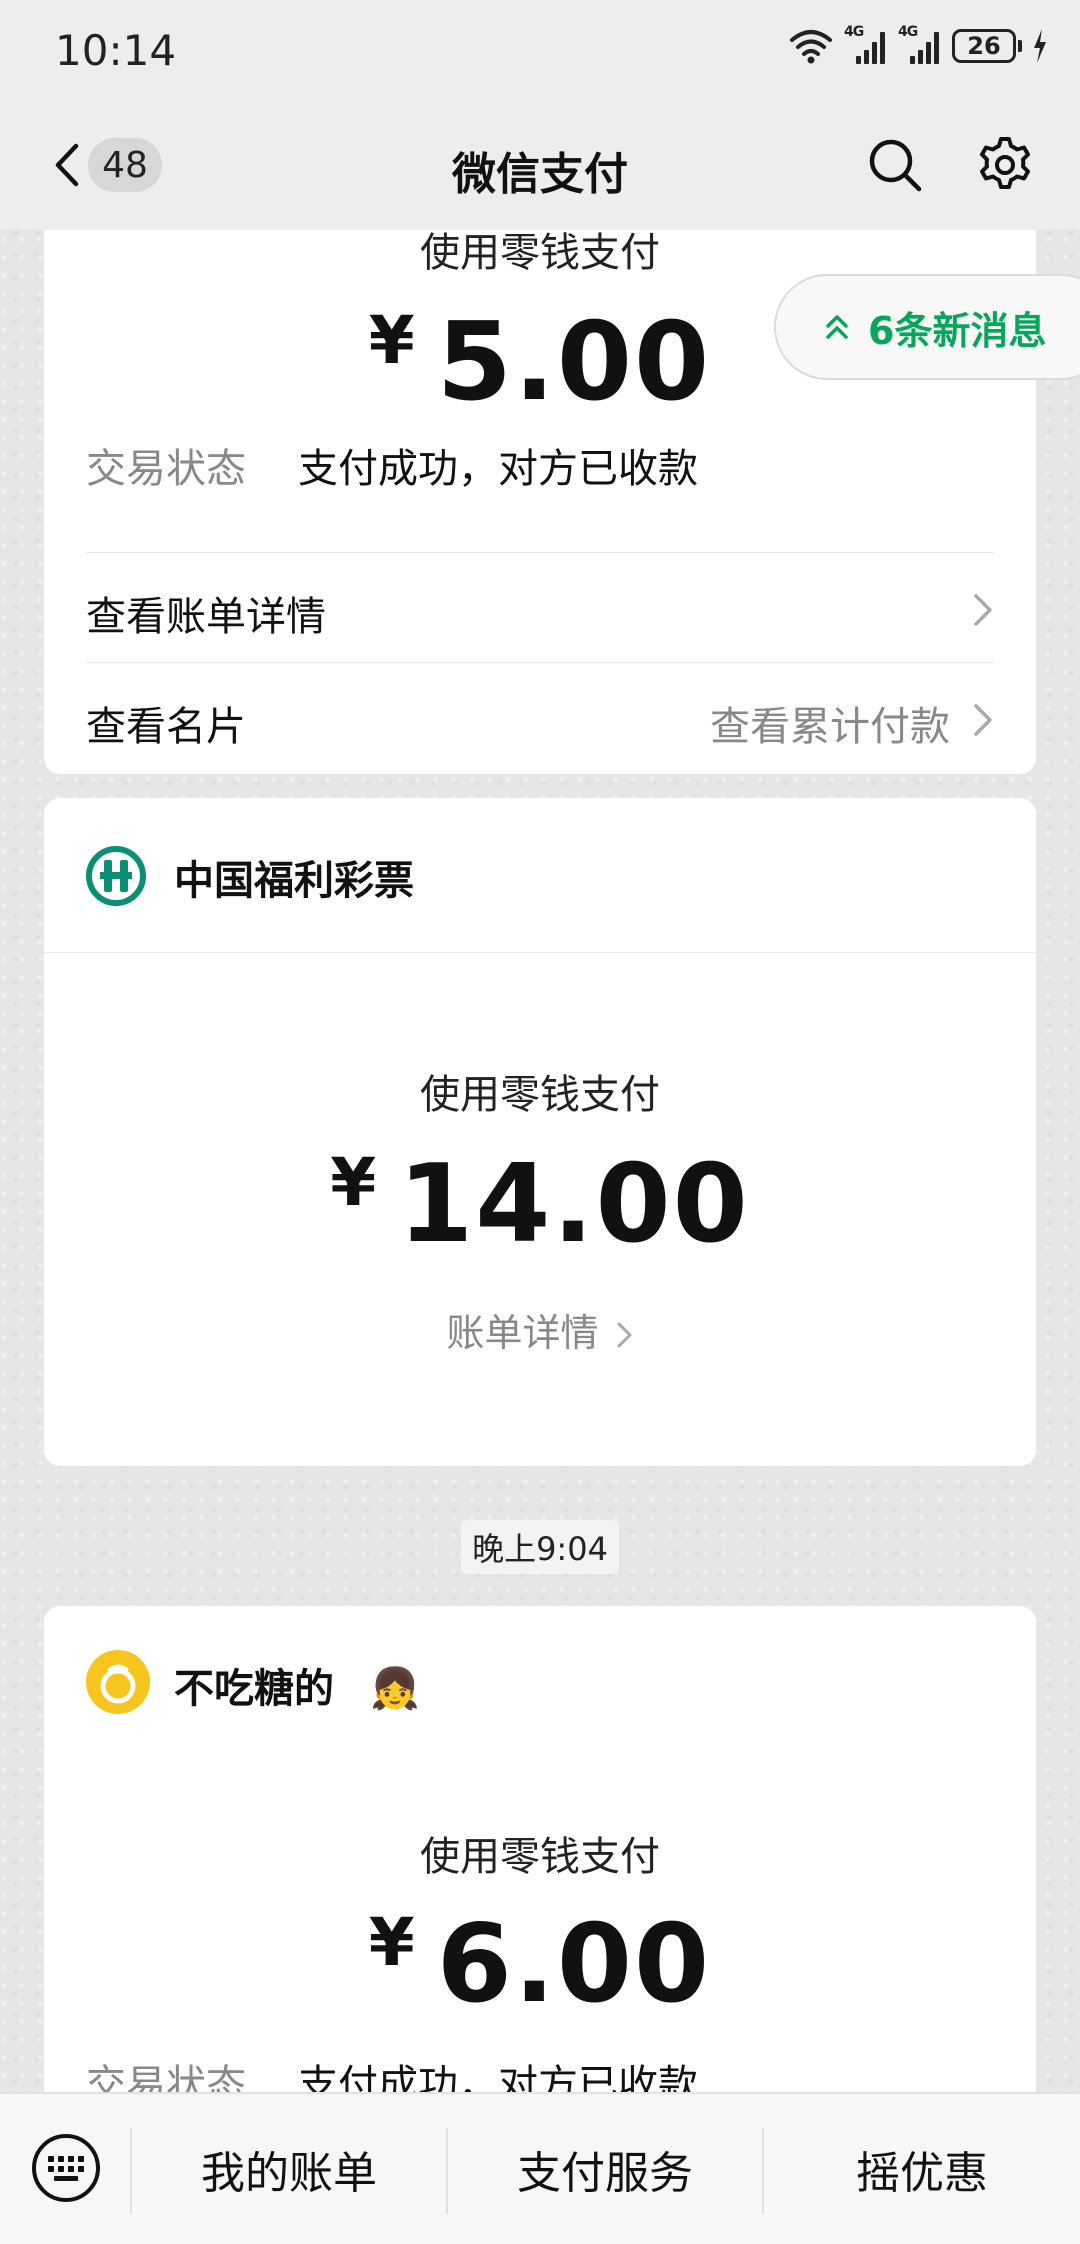 The height and width of the screenshot is (2244, 1080). What do you see at coordinates (895, 165) in the screenshot?
I see `search-icon` at bounding box center [895, 165].